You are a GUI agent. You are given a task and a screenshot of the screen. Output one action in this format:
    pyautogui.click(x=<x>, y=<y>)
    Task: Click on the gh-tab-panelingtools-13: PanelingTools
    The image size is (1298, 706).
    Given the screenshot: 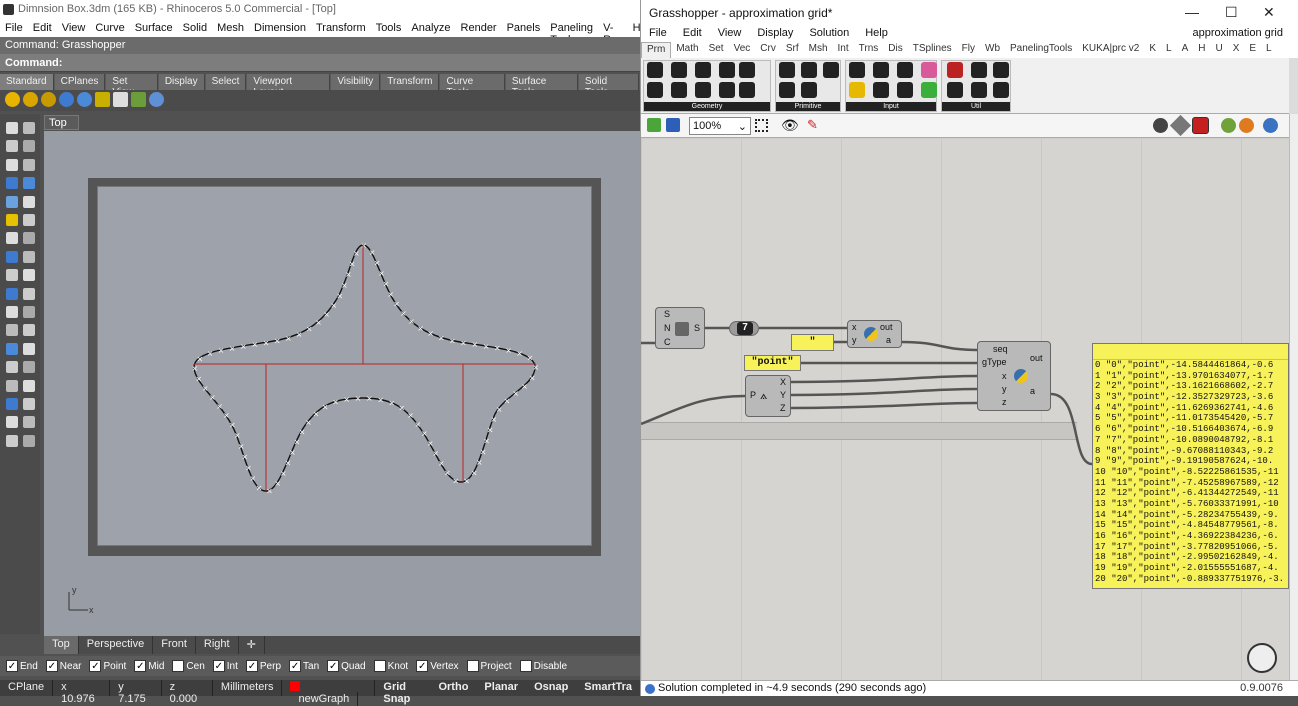 What is the action you would take?
    pyautogui.click(x=1041, y=50)
    